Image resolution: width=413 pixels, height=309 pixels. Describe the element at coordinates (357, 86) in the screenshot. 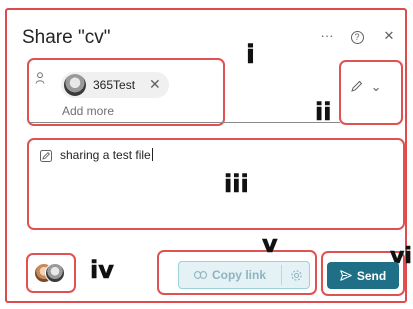

I see `pencil-icon` at that location.